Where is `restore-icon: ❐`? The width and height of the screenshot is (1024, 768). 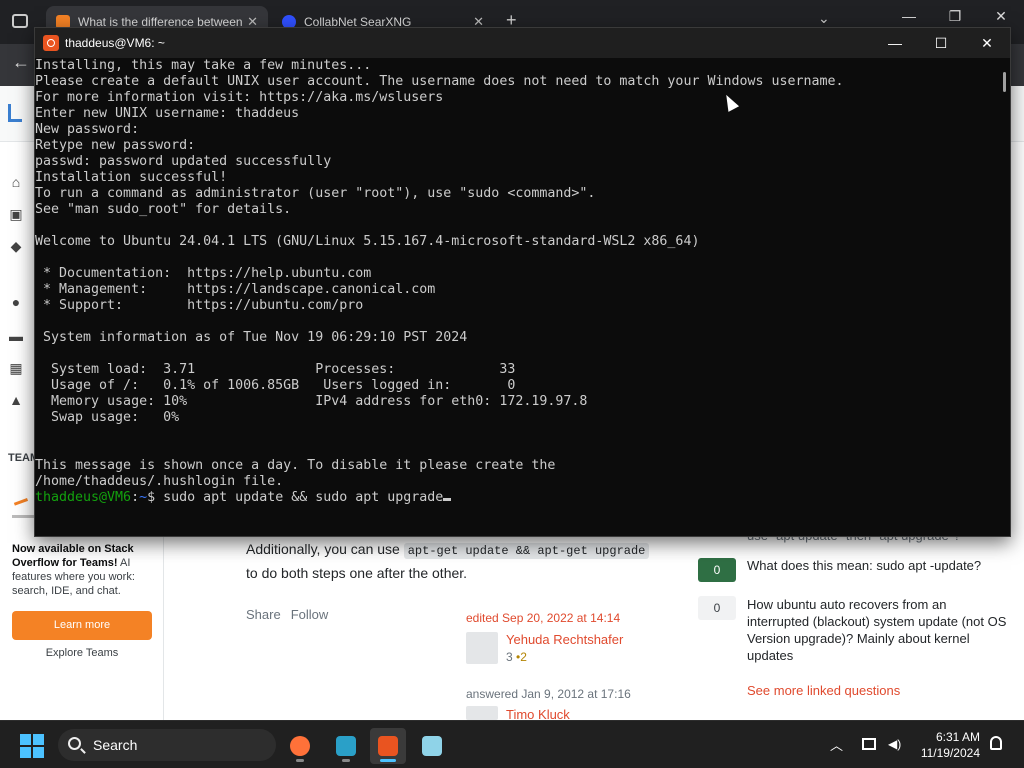
restore-icon: ❐ is located at coordinates (955, 16).